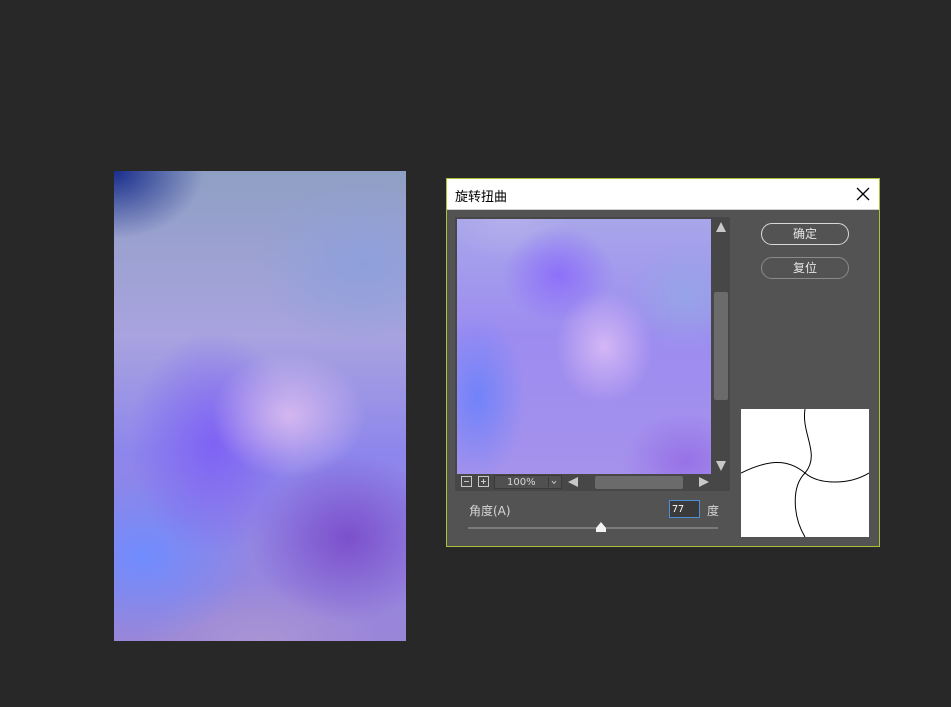 The width and height of the screenshot is (951, 707). Describe the element at coordinates (601, 527) in the screenshot. I see `triangle-slider-icon` at that location.